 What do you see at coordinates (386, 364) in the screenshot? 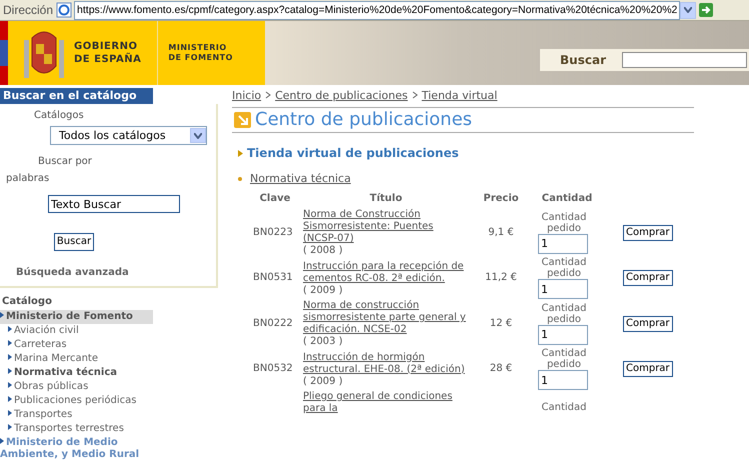
I see `product-title-link: Instrucción de hormigón estructural. EHE-08. (2ª edición)` at bounding box center [386, 364].